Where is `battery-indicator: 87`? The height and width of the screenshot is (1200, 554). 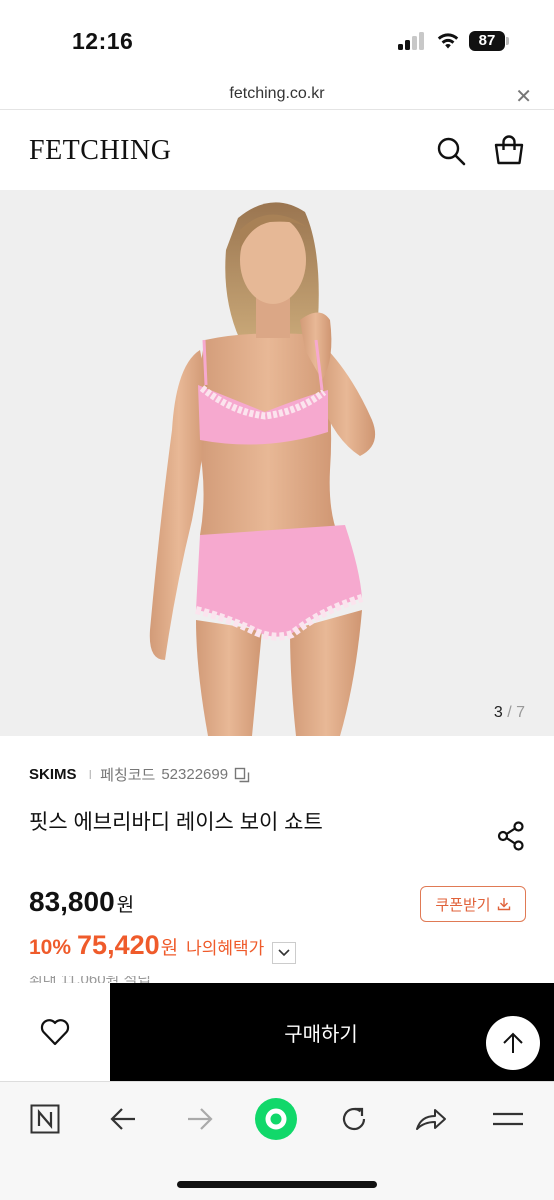 battery-indicator: 87 is located at coordinates (487, 41).